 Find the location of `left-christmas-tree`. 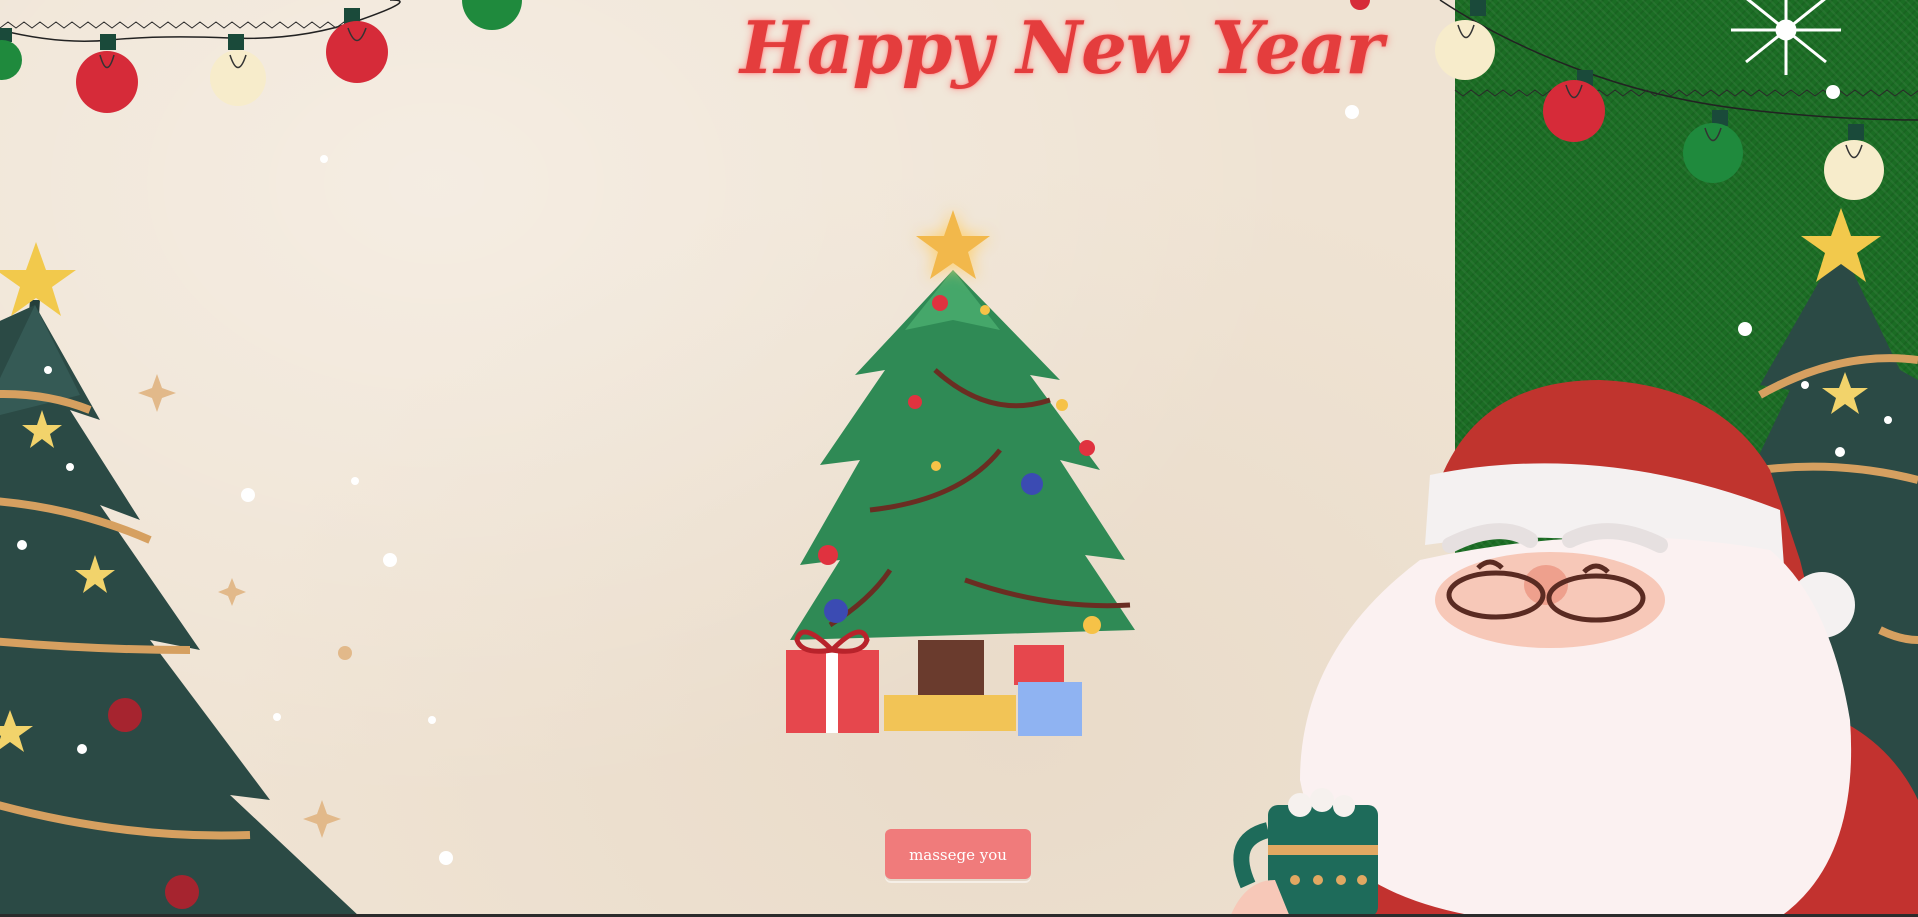

left-christmas-tree is located at coordinates (180, 579).